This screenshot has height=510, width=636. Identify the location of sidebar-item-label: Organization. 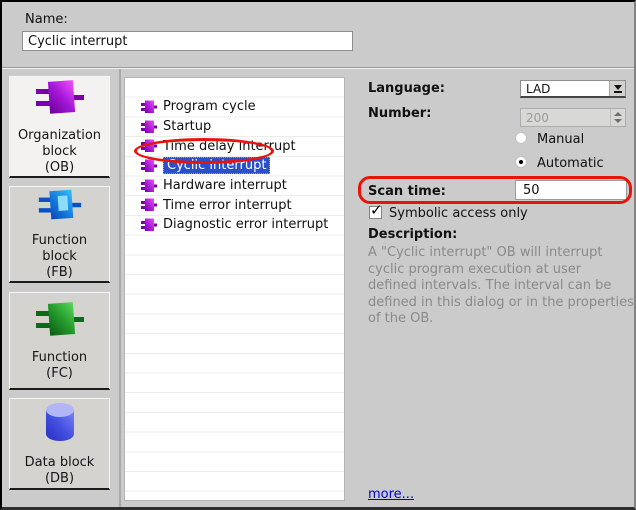
(59, 135).